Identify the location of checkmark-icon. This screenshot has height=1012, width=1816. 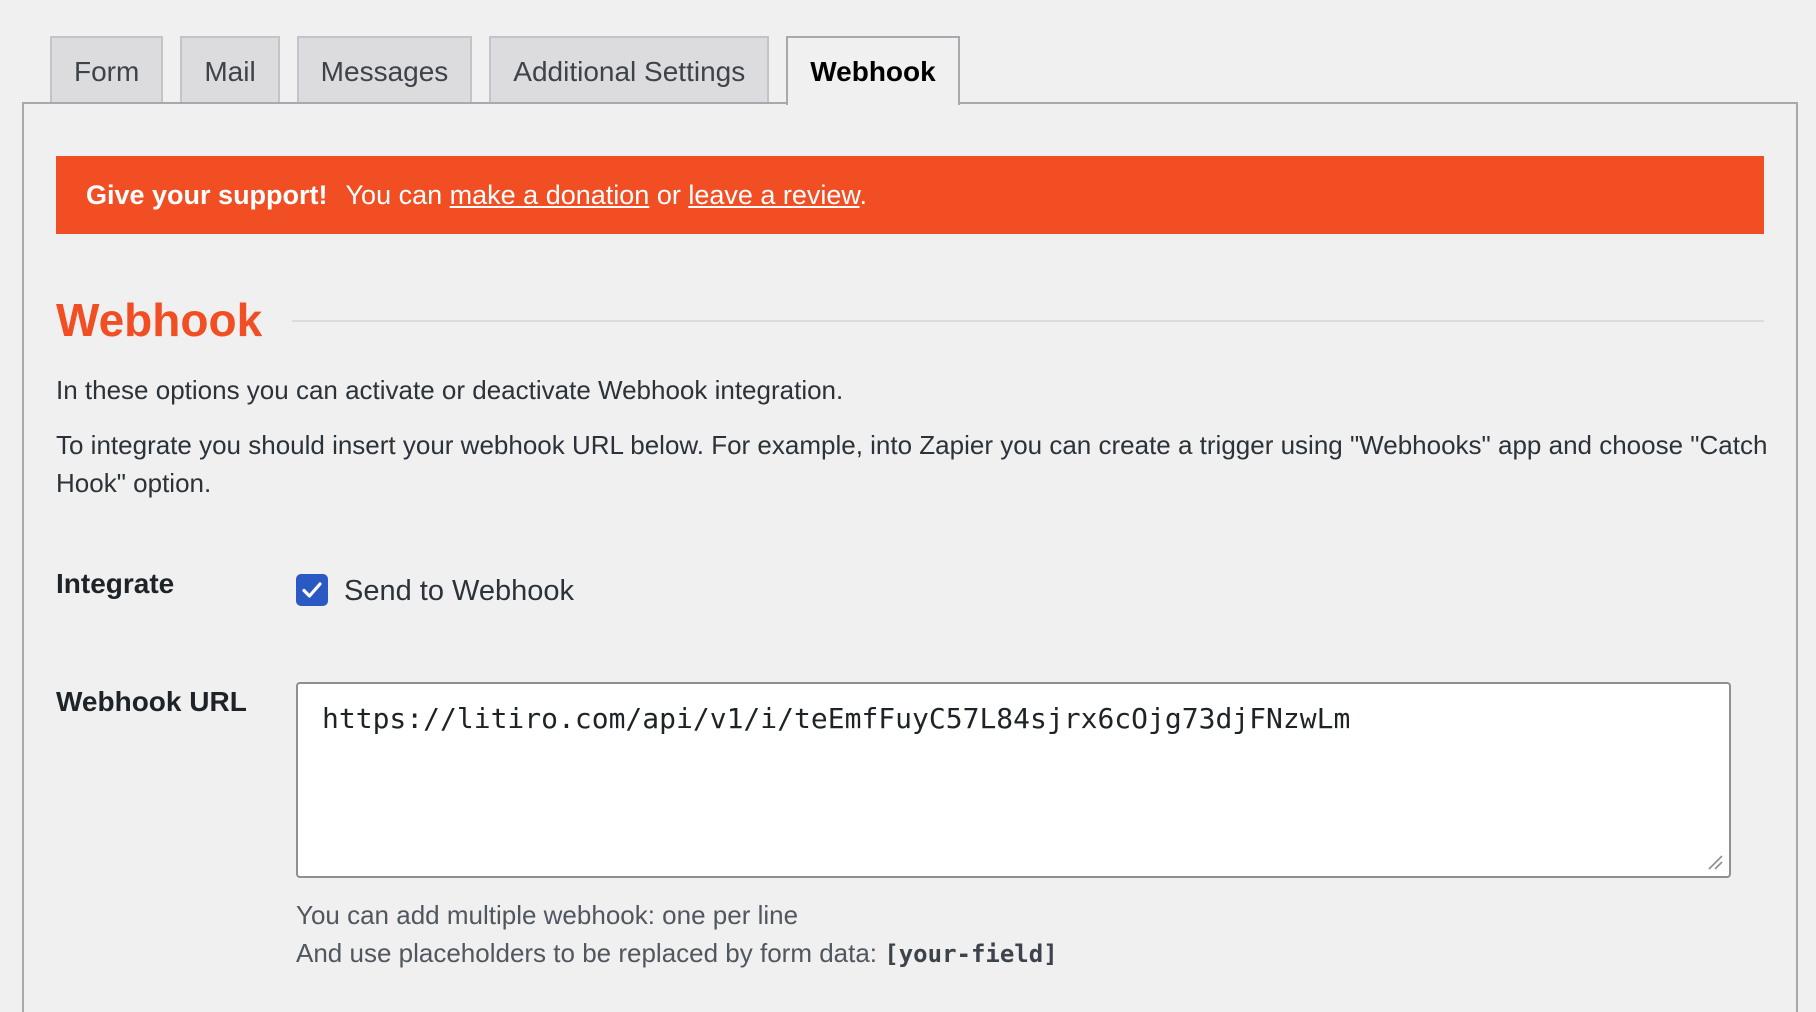
(312, 590).